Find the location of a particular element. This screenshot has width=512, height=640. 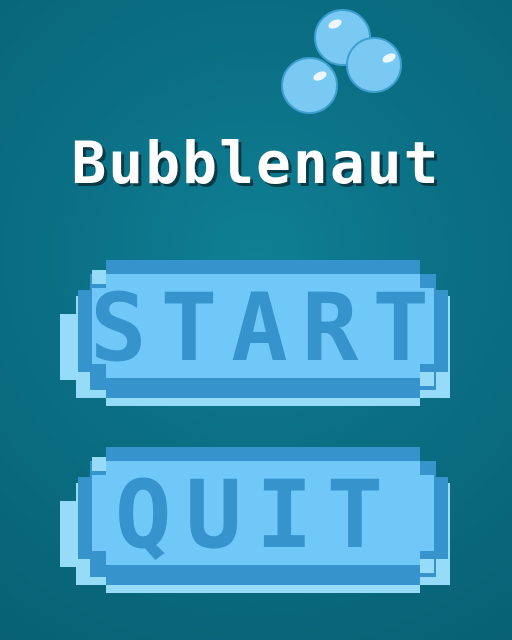

start-button-label: START is located at coordinates (266, 328).